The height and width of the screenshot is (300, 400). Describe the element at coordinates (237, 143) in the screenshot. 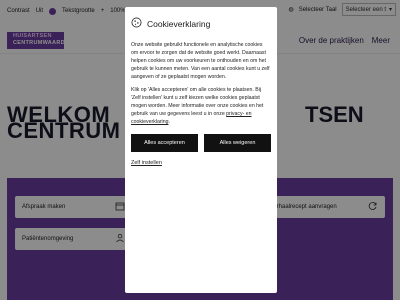

I see `decline-all-button: Alles weigeren` at that location.